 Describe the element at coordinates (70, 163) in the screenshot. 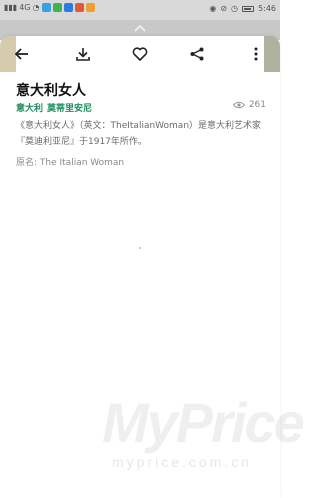

I see `original-name: 原名: The Italian Woman` at that location.